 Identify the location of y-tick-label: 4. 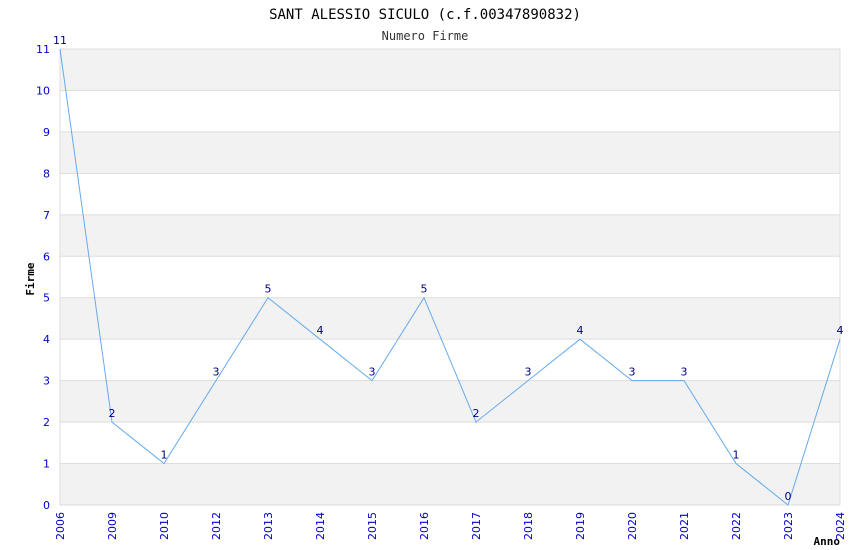
(46, 339).